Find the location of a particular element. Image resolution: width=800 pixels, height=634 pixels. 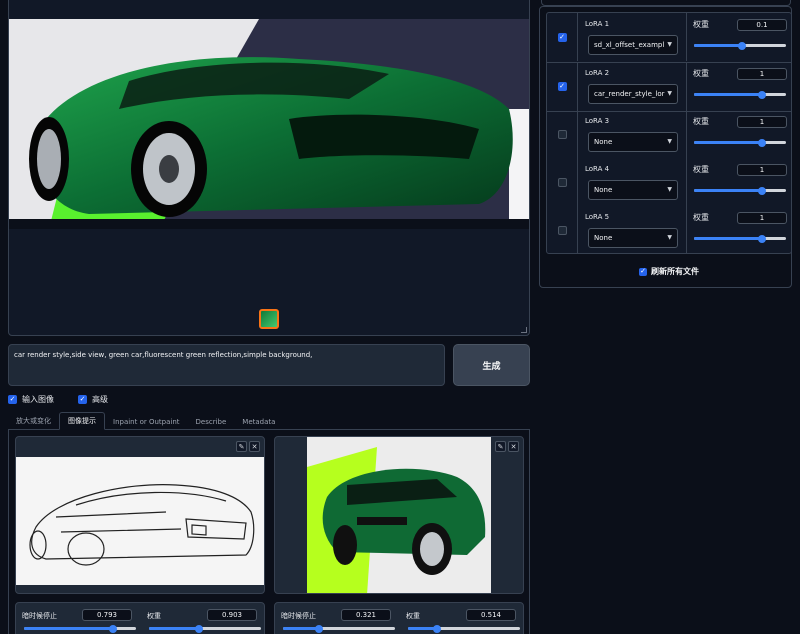

green-suv-reference-image is located at coordinates (399, 515).